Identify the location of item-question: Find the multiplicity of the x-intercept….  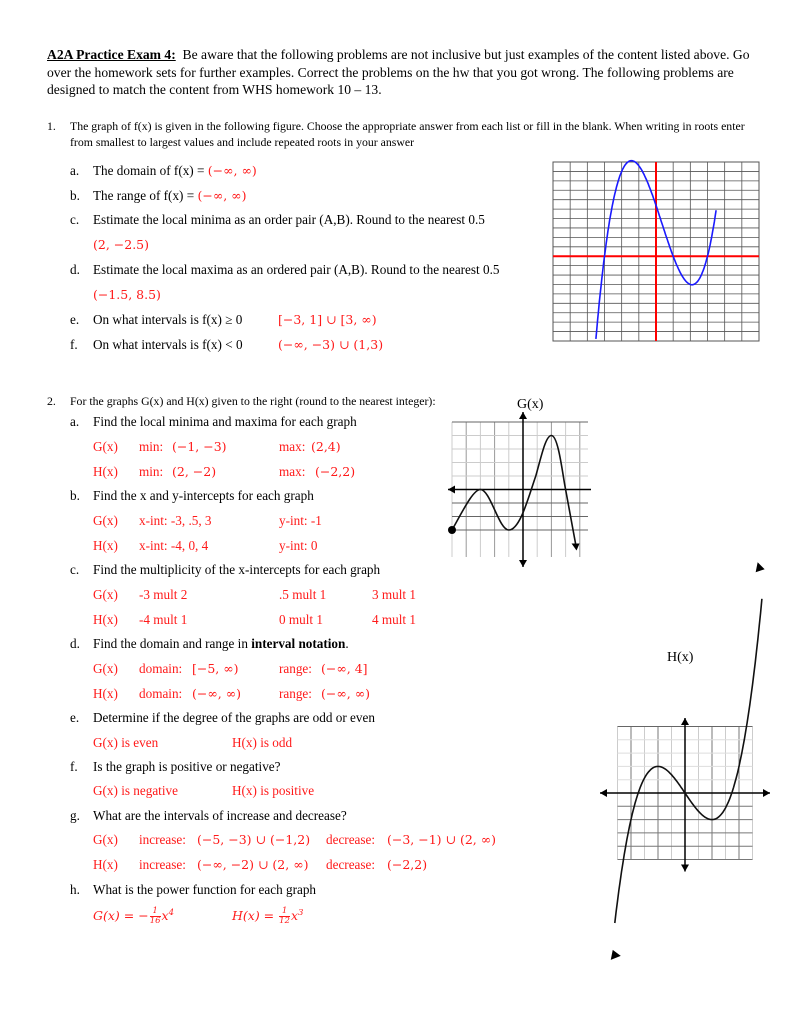
(237, 569).